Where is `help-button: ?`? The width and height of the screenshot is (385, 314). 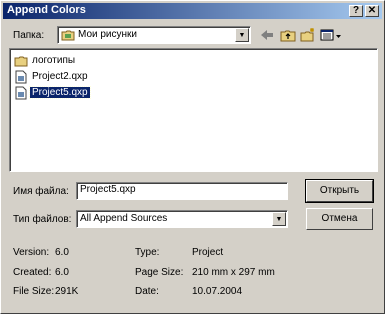
help-button: ? is located at coordinates (356, 11).